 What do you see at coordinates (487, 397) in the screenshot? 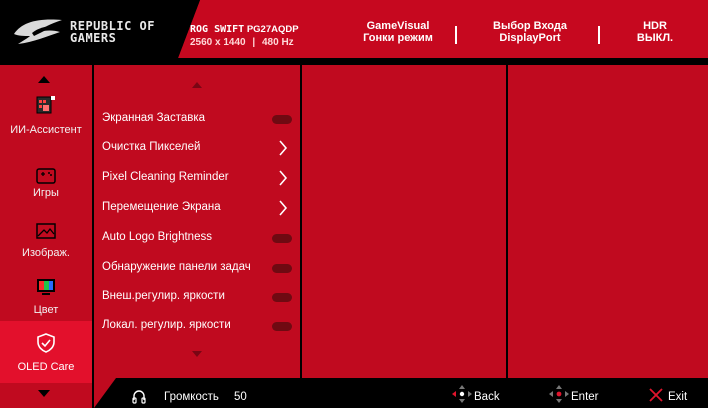
I see `back-button: Back` at bounding box center [487, 397].